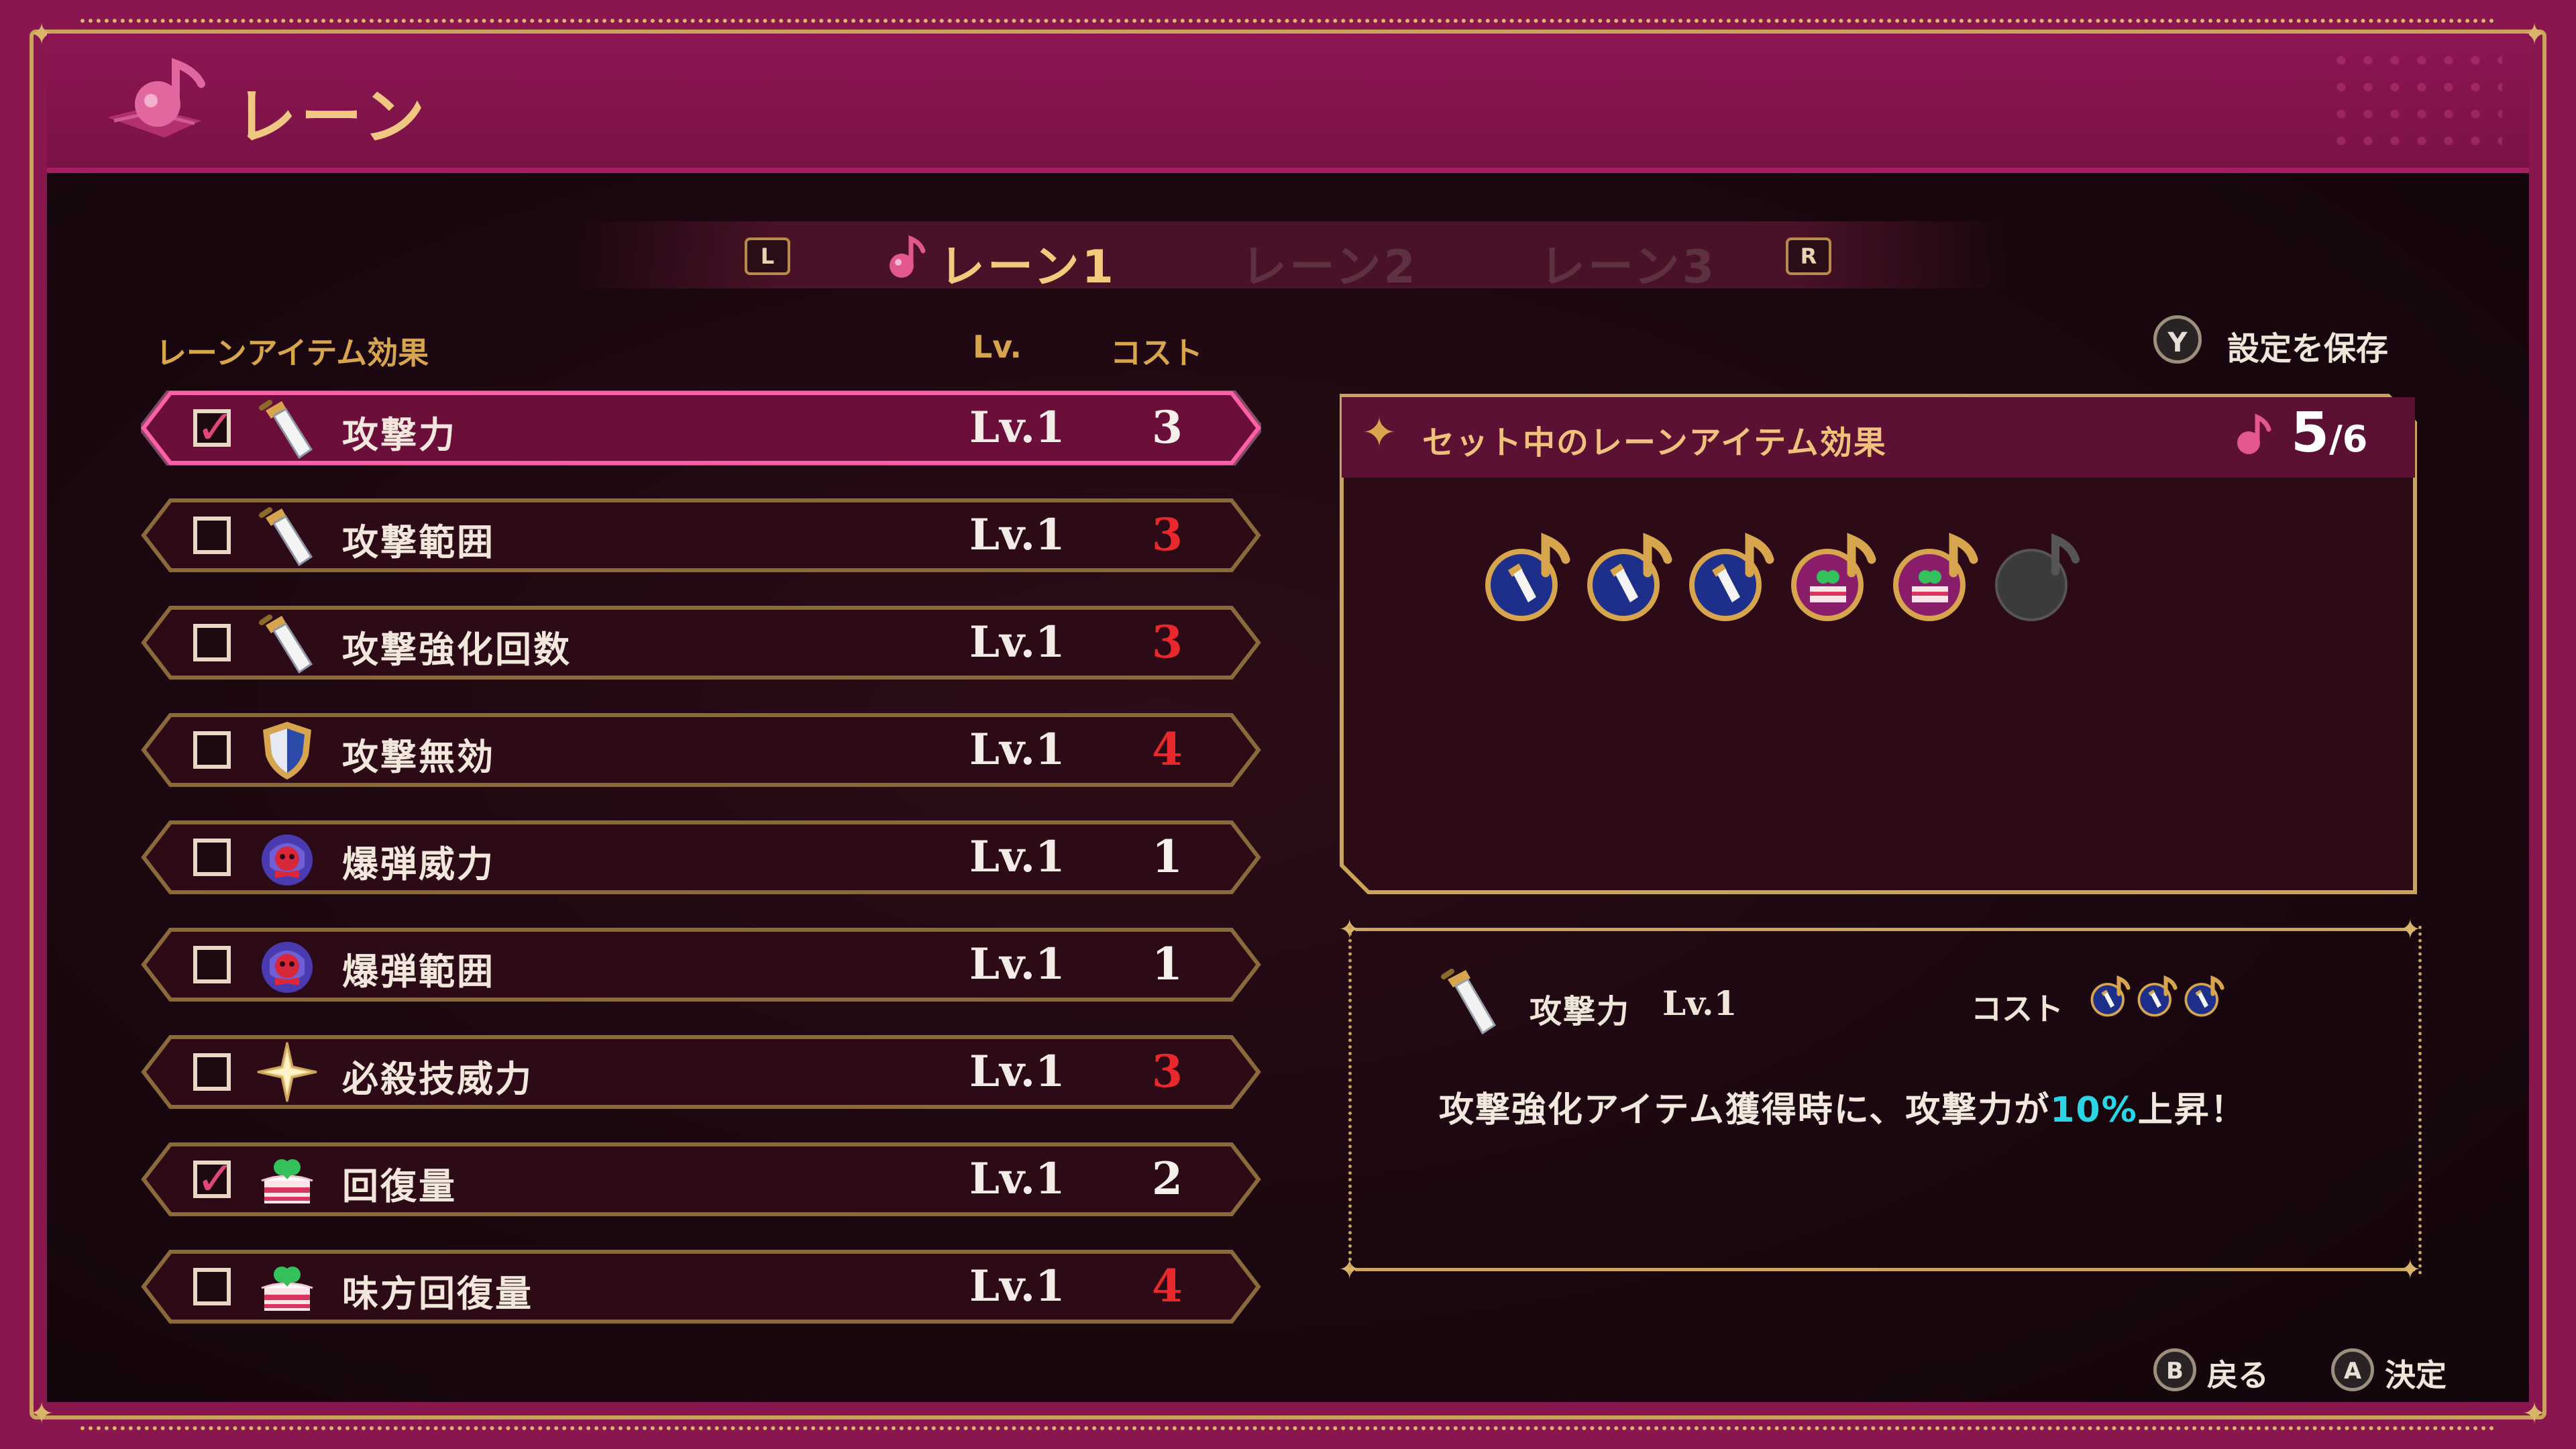 Image resolution: width=2576 pixels, height=1449 pixels. Describe the element at coordinates (1628, 262) in the screenshot. I see `tab-lane-3: レーン3` at that location.